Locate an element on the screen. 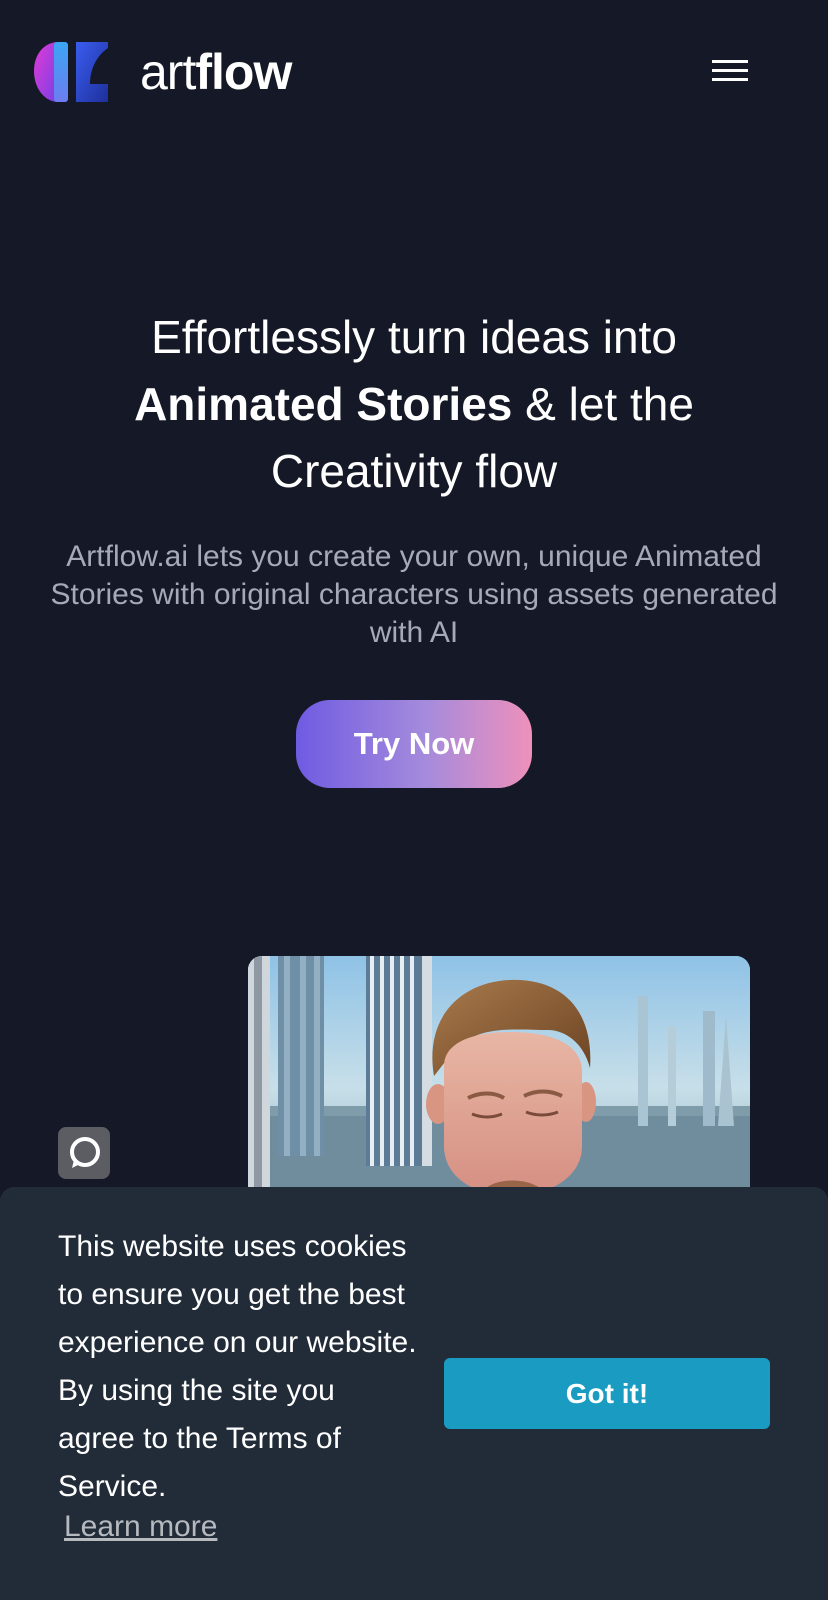  brand-wordmark: artflow is located at coordinates (216, 72).